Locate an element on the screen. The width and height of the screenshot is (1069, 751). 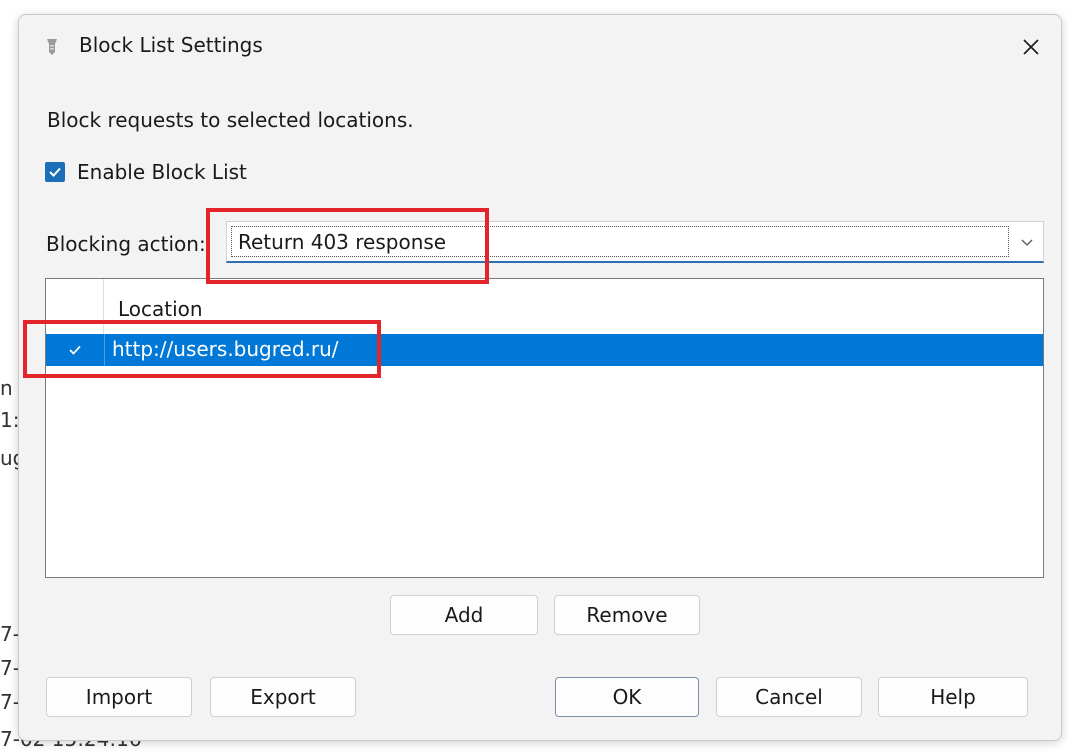
blocking-action-select: Return 403 response is located at coordinates (635, 242).